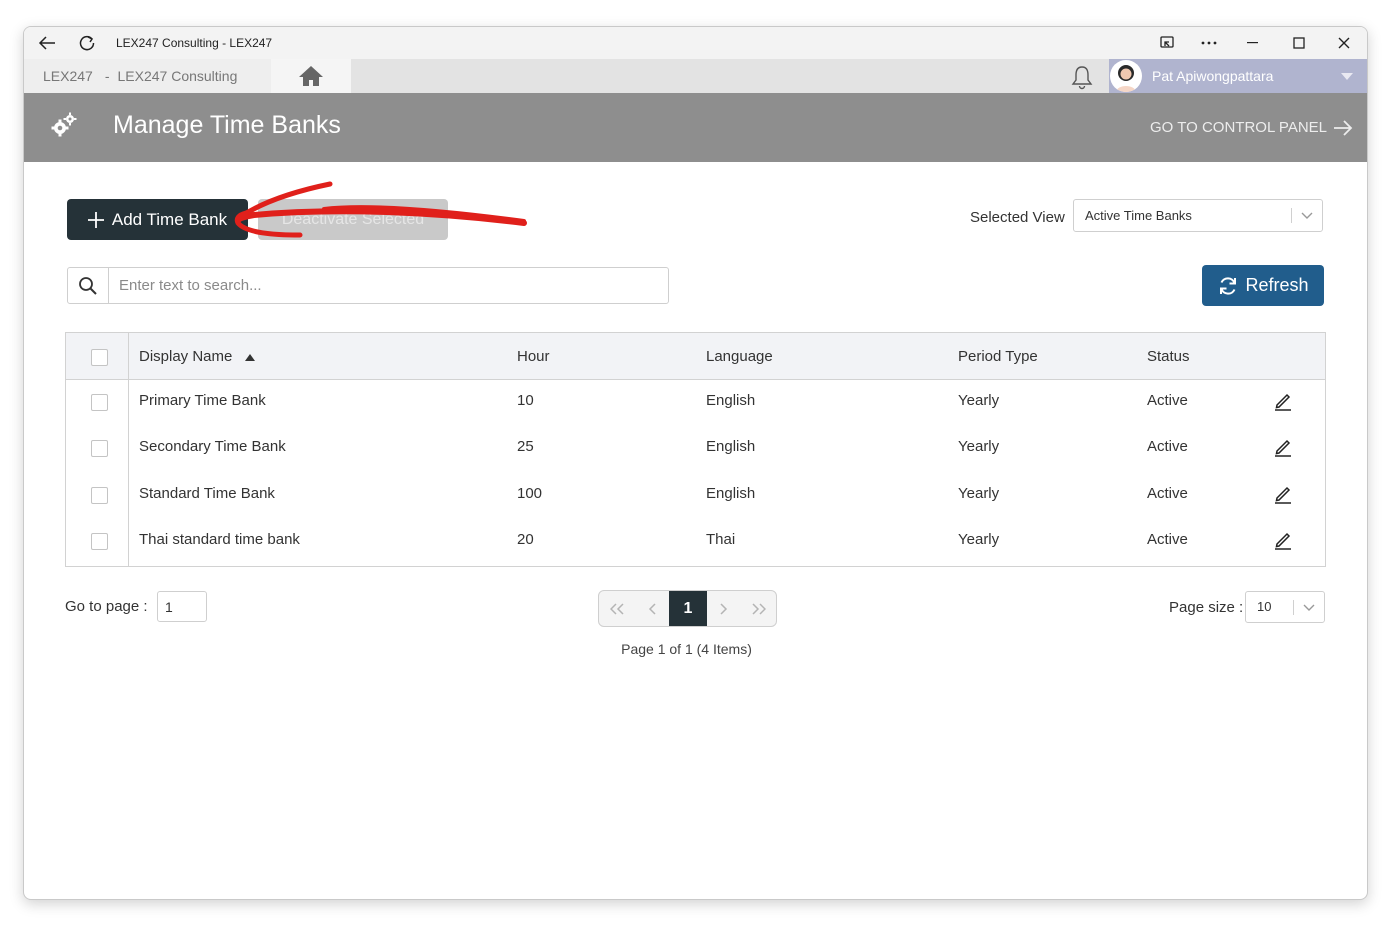  What do you see at coordinates (695, 43) in the screenshot?
I see `window-titlebar: LEX247 Consulting - LEX247` at bounding box center [695, 43].